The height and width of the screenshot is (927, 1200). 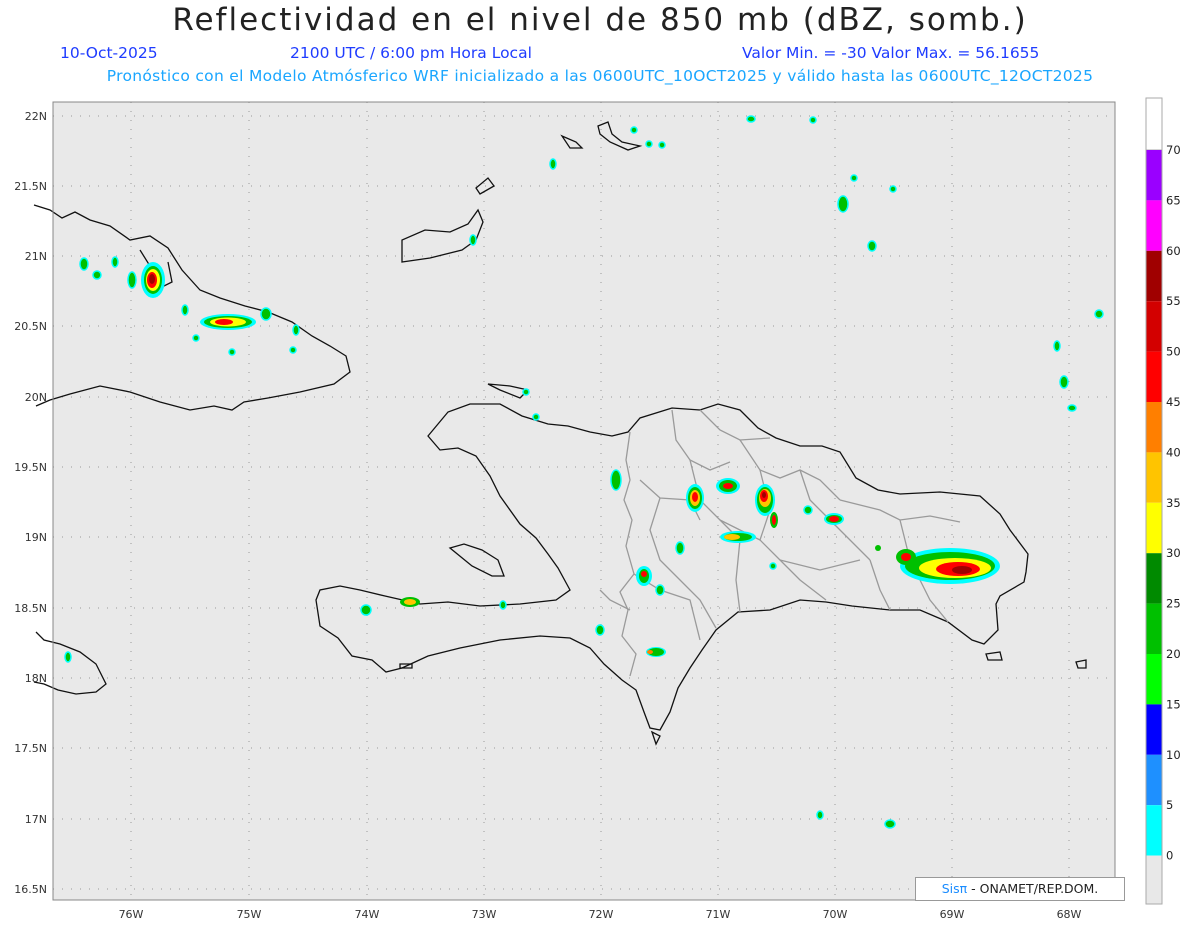 What do you see at coordinates (835, 914) in the screenshot?
I see `lon-label: 70W` at bounding box center [835, 914].